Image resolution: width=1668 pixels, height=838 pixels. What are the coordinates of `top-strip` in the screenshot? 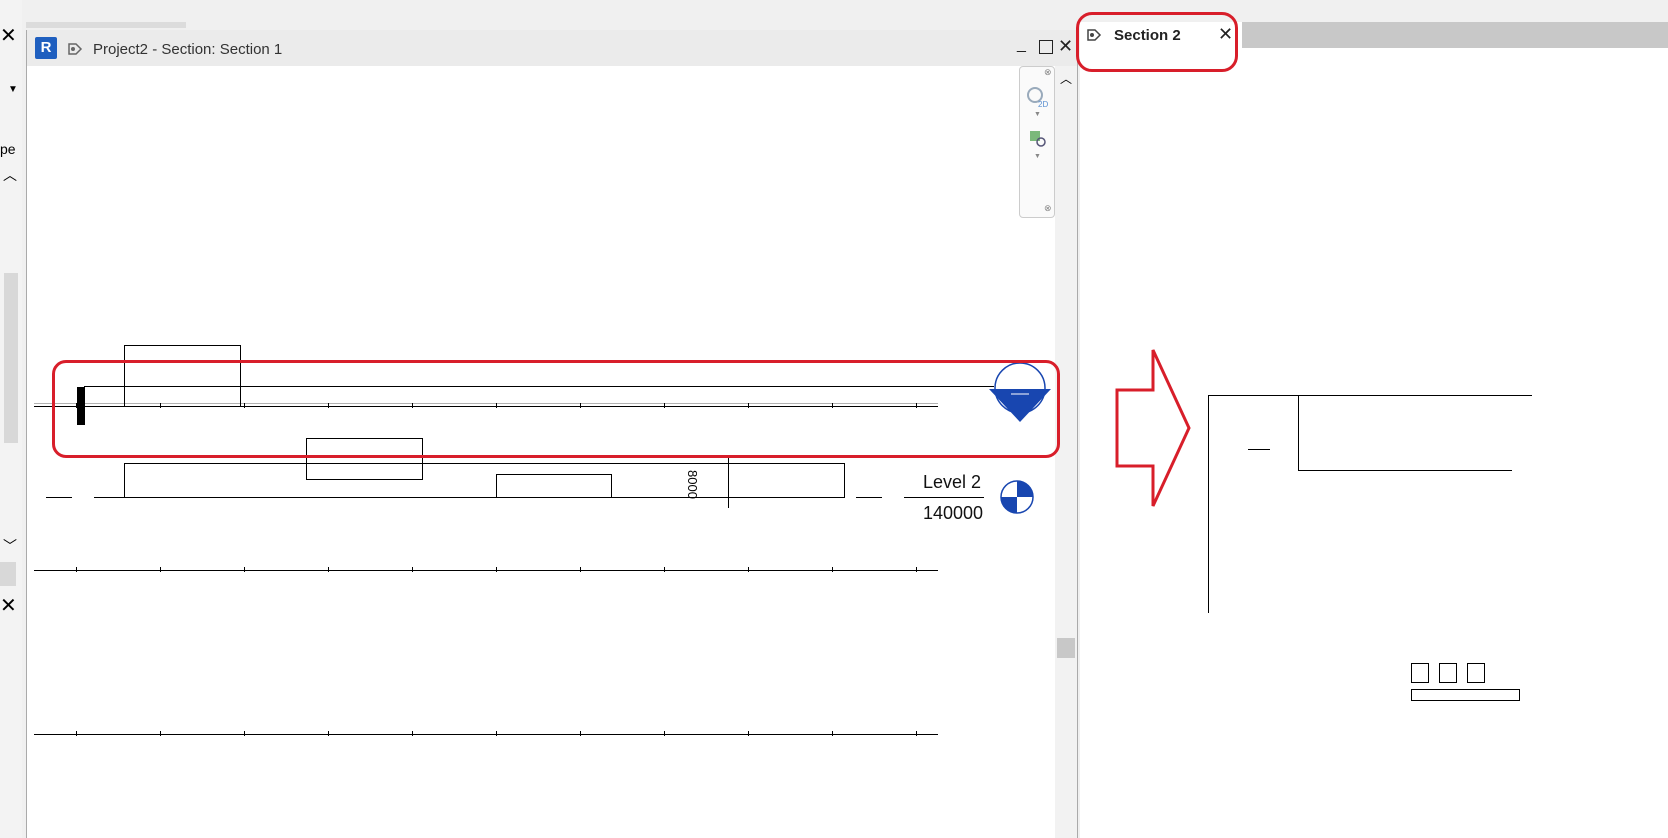 It's located at (834, 11).